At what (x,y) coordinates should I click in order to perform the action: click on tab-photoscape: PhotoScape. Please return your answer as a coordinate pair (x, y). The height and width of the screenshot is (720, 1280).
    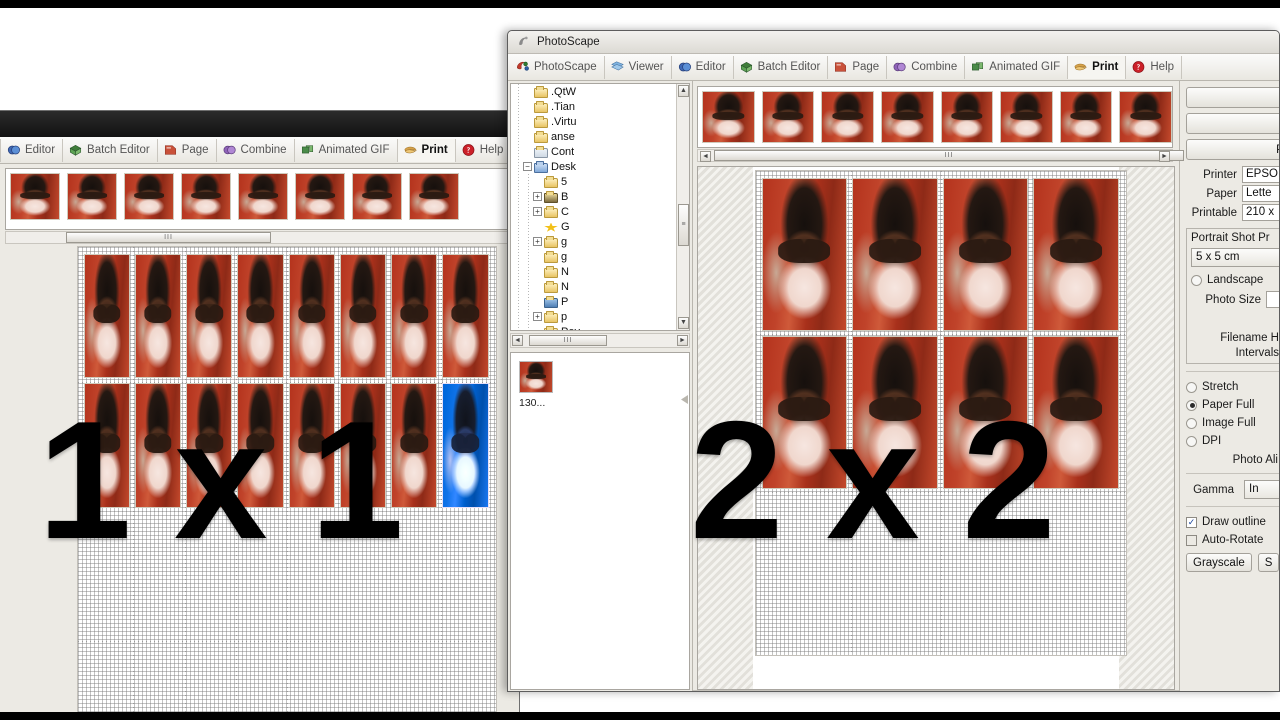
    Looking at the image, I should click on (557, 67).